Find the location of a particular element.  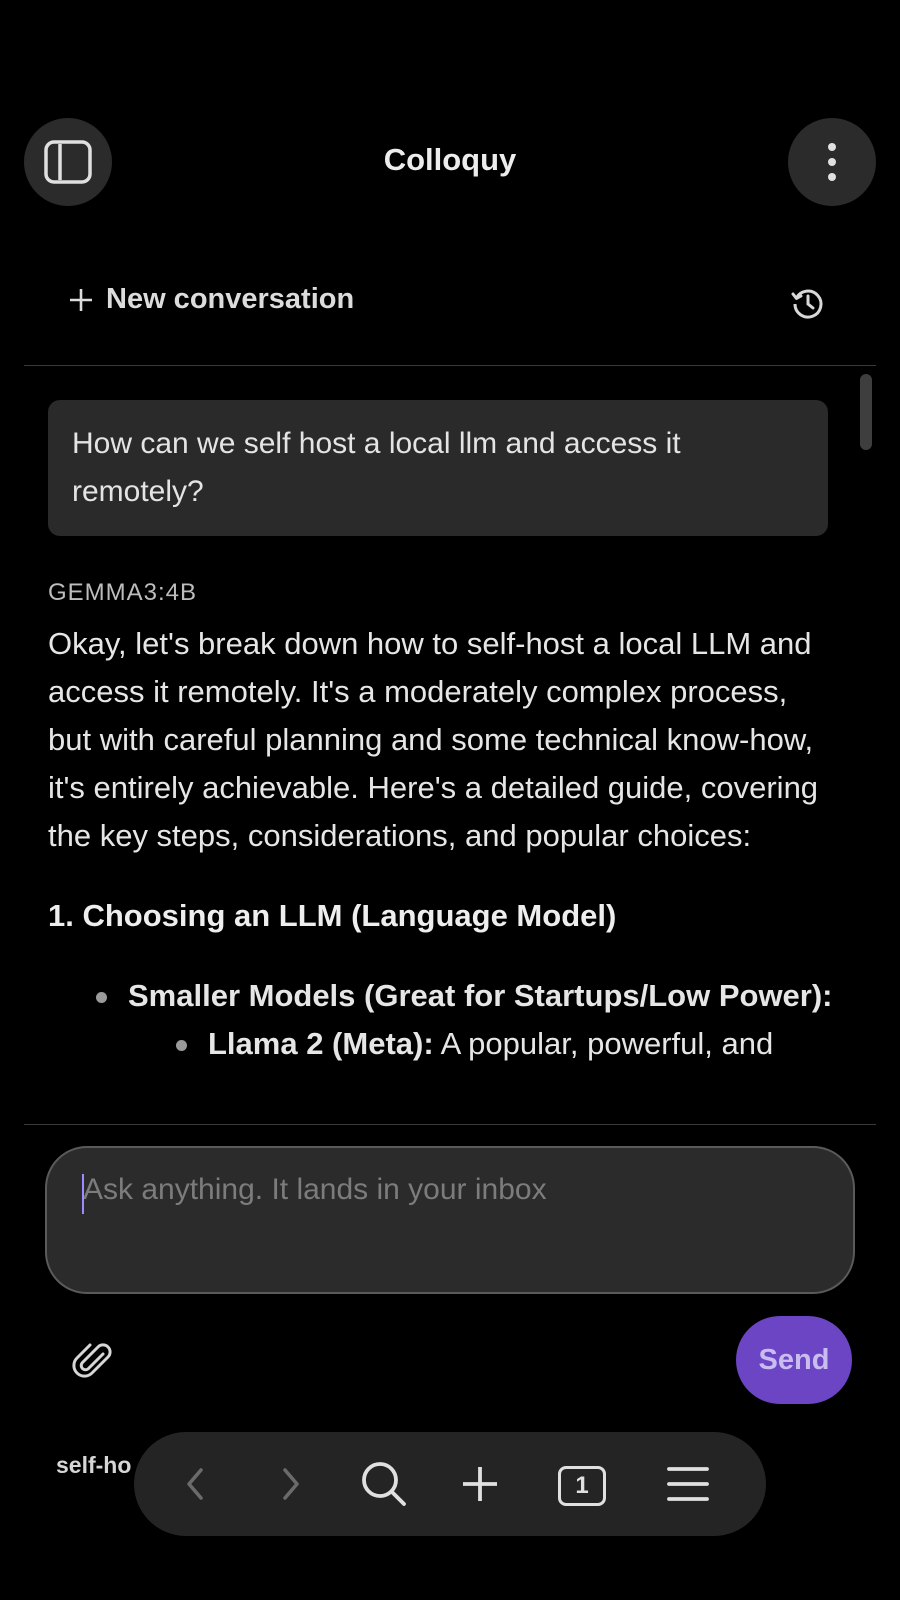

back-icon is located at coordinates (195, 1484).